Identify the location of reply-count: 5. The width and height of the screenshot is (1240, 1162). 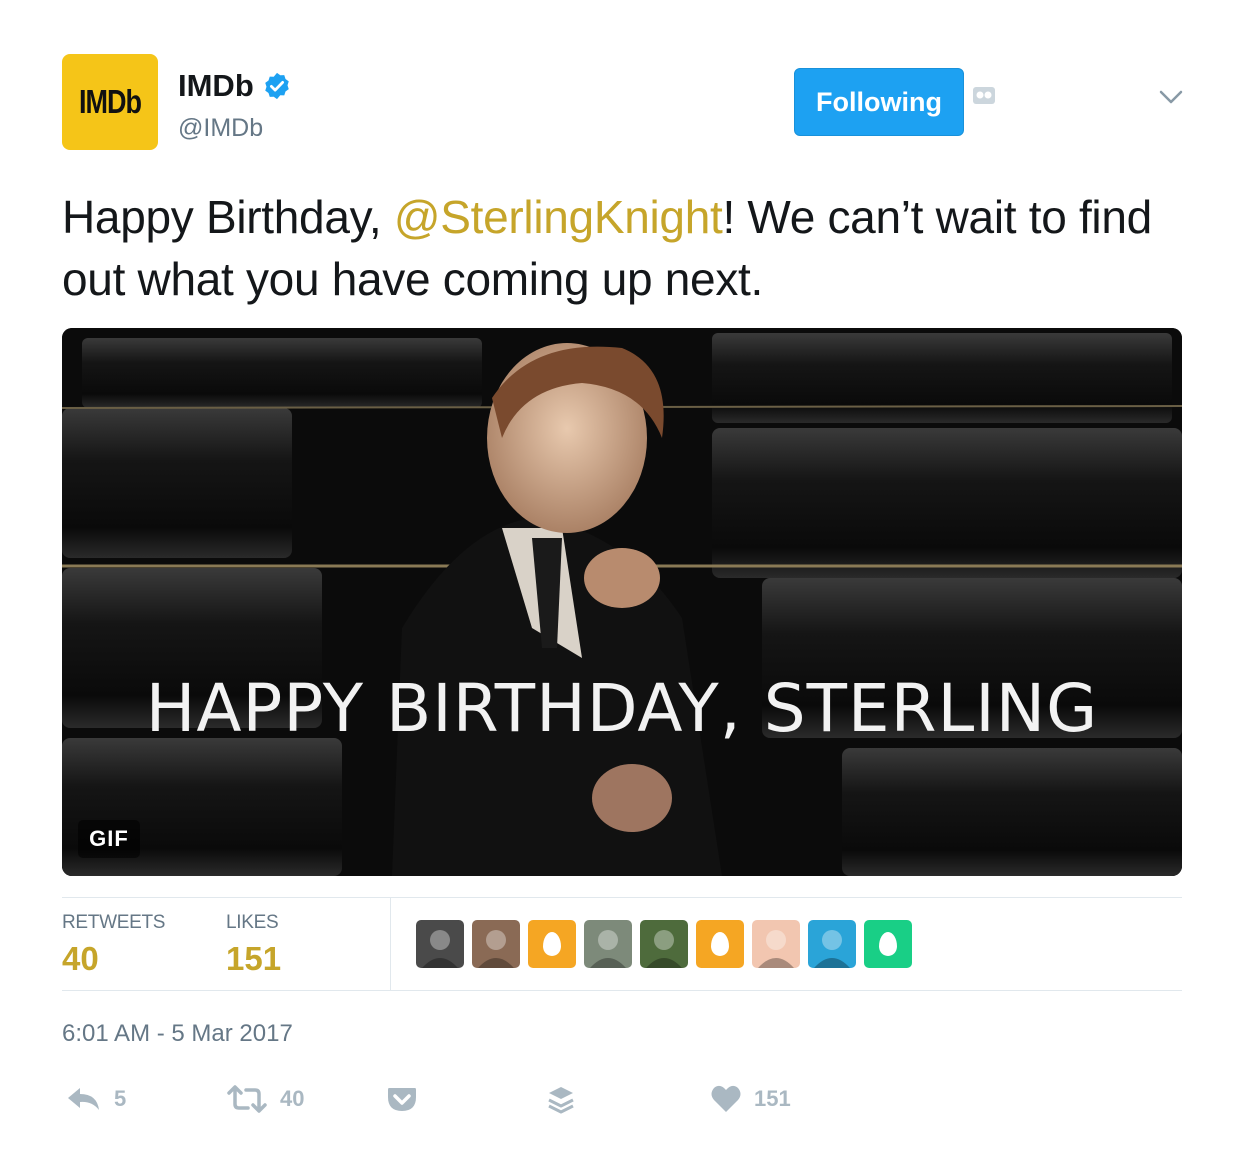
(120, 1098).